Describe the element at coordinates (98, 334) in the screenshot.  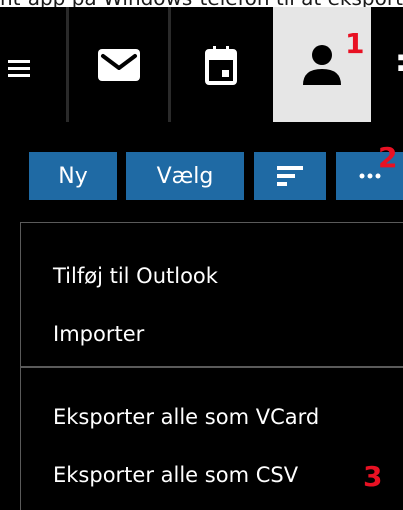
I see `menu-item-import: Importer` at that location.